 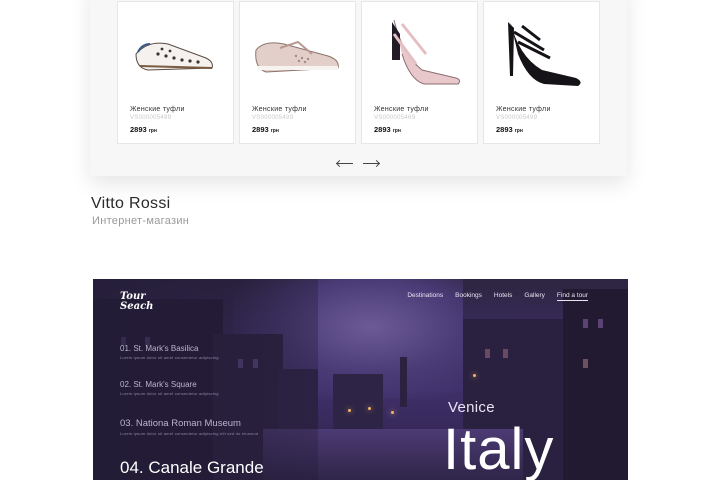 I want to click on product-card: Женские туфли VS000005469 2893 грн, so click(x=419, y=72).